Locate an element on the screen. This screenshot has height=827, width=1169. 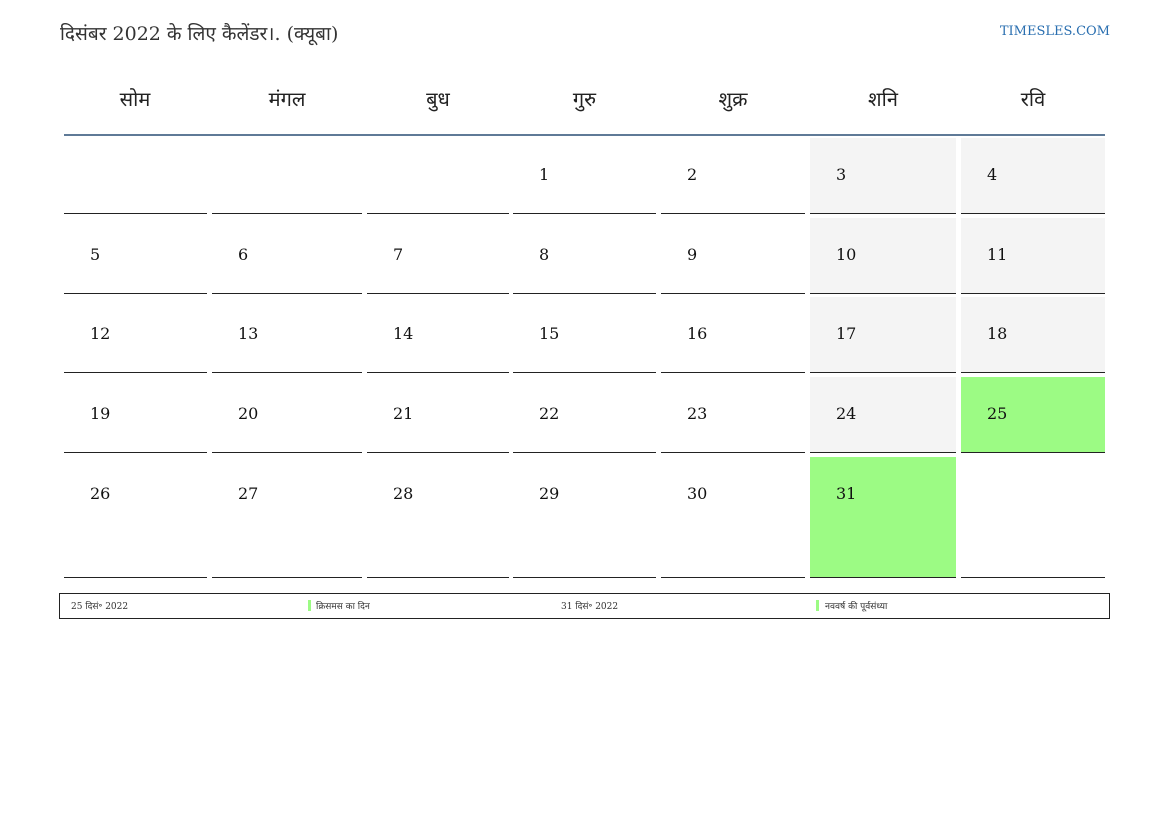
day-number: 4 is located at coordinates (992, 174).